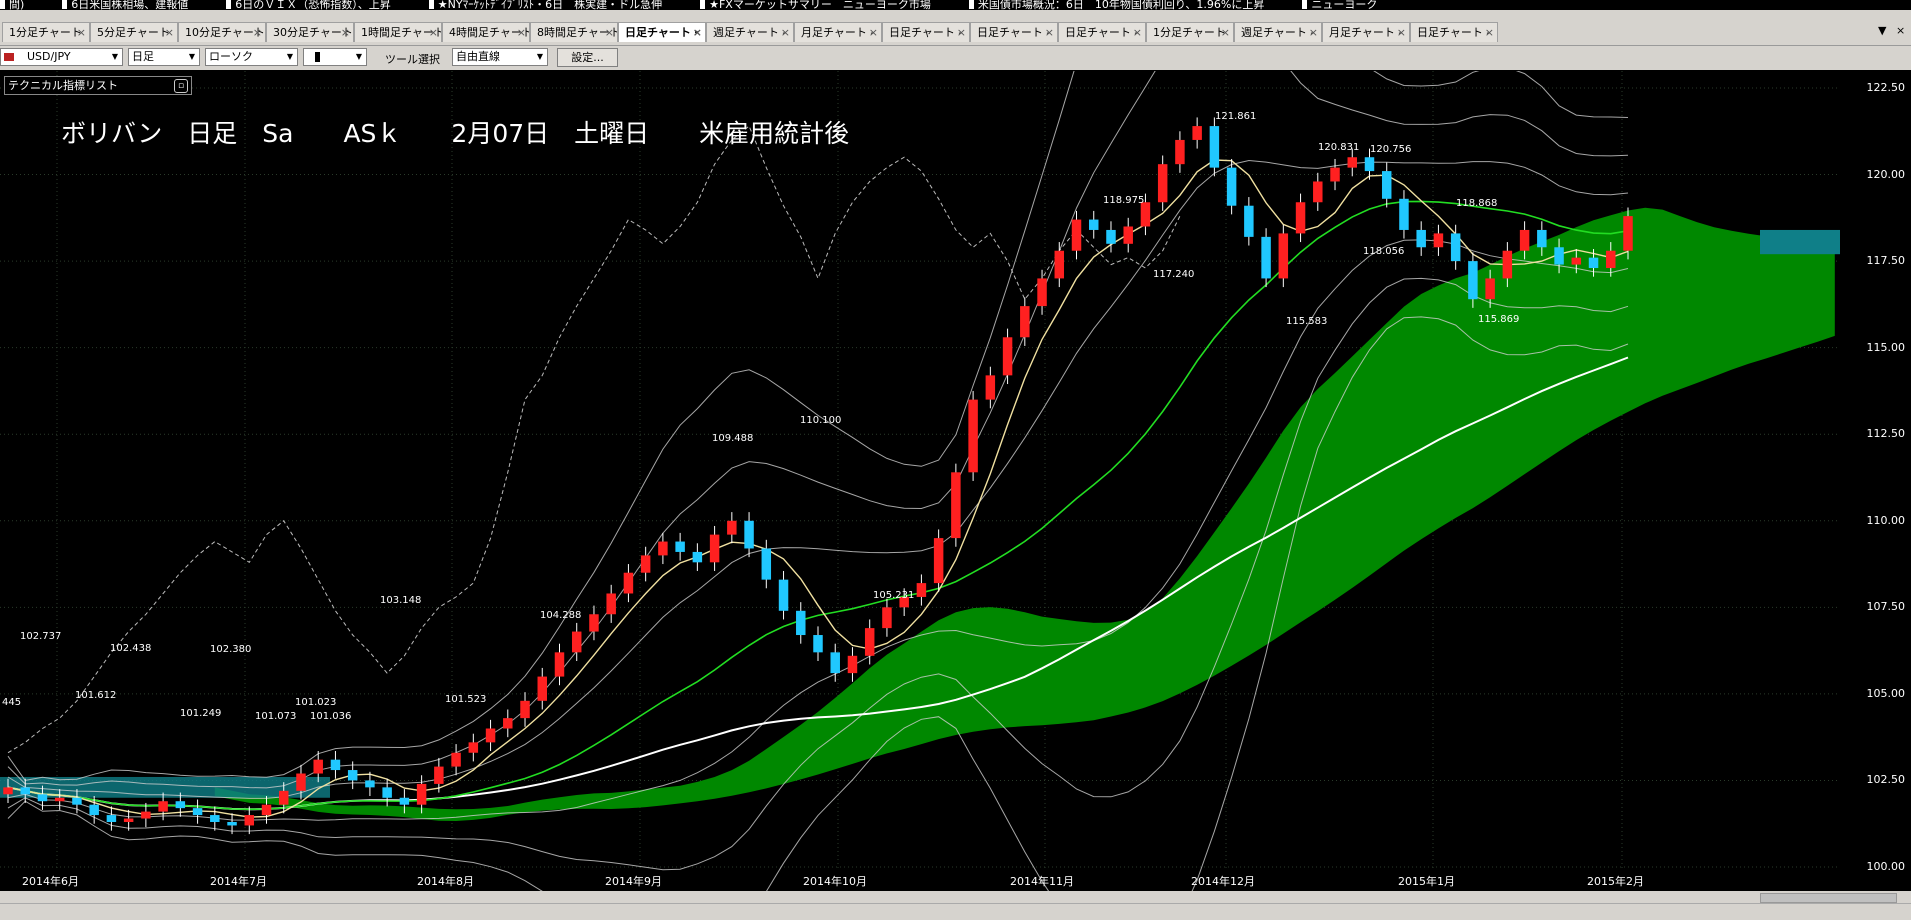  Describe the element at coordinates (275, 716) in the screenshot. I see `price-annotation: 101.073` at that location.